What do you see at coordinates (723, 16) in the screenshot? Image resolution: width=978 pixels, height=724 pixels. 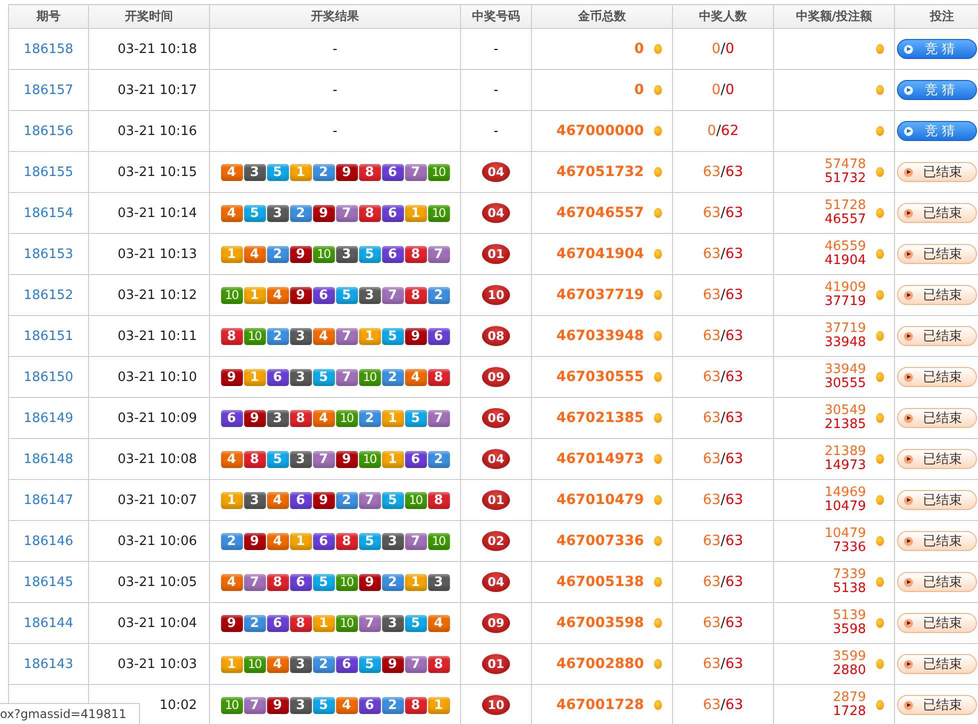 I see `column-header: 中奖人数` at bounding box center [723, 16].